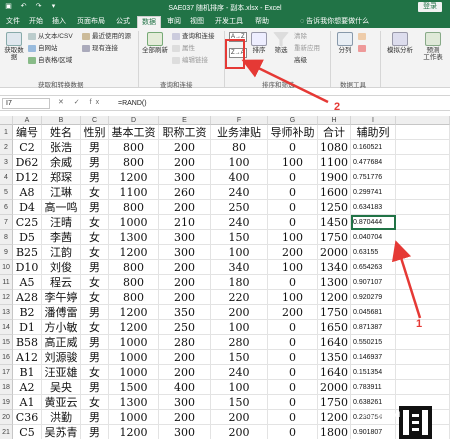  What do you see at coordinates (6, 252) in the screenshot?
I see `row-header: 9` at bounding box center [6, 252].